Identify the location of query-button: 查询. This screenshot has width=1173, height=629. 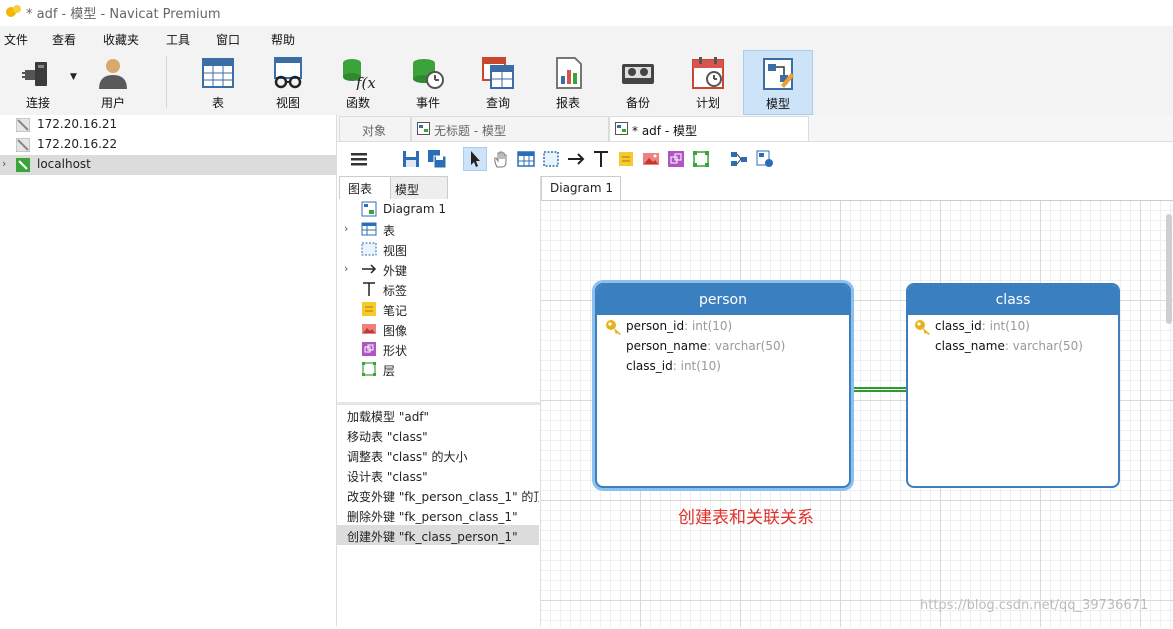
(498, 81).